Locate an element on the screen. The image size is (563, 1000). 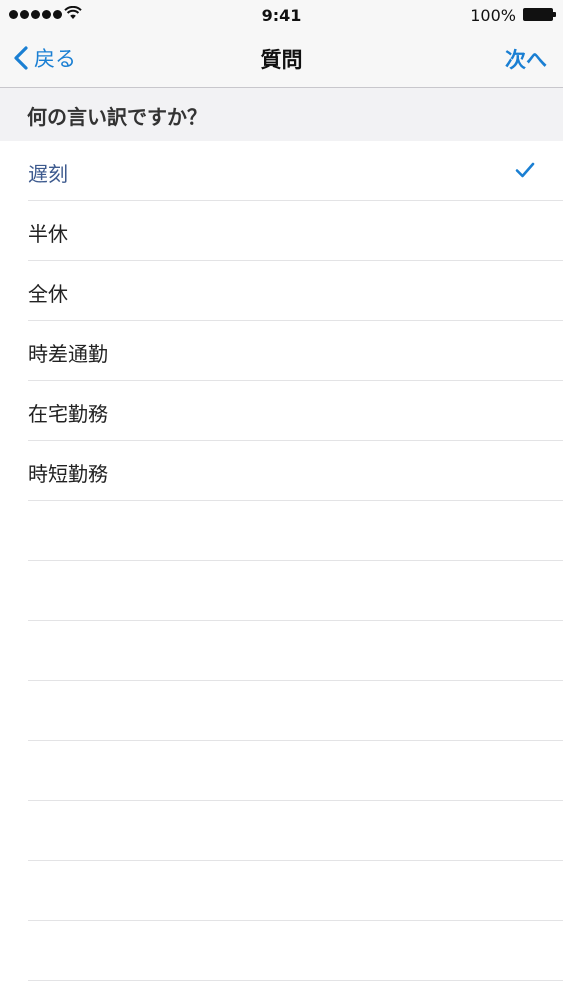
status-bar: 9:41 100% is located at coordinates (281, 15).